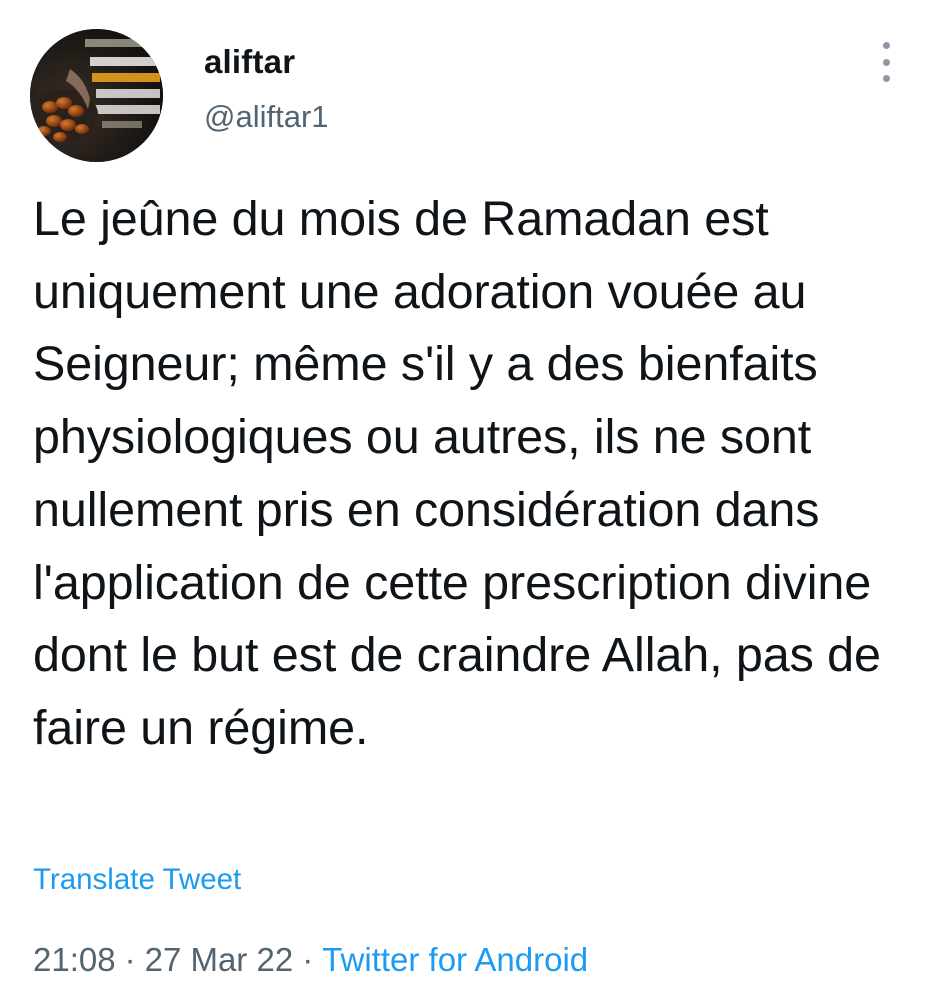 The height and width of the screenshot is (1000, 932). Describe the element at coordinates (137, 880) in the screenshot. I see `translate-tweet-link: Translate Tweet` at that location.